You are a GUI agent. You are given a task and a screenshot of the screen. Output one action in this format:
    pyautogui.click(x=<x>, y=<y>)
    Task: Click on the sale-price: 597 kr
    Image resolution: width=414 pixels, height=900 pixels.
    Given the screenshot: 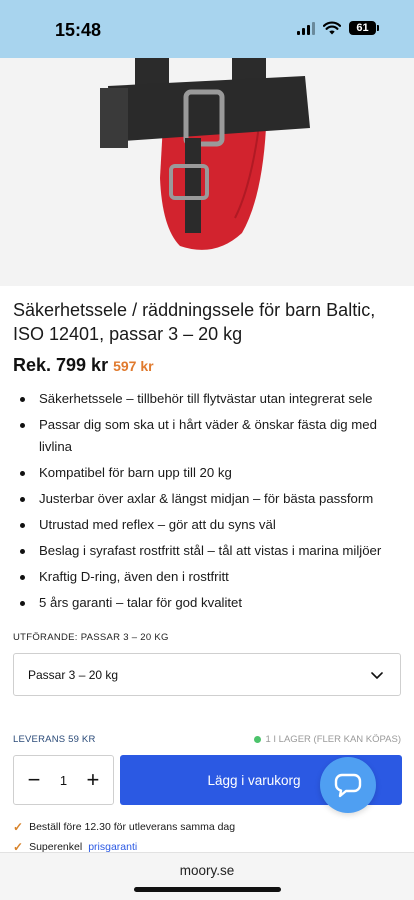 What is the action you would take?
    pyautogui.click(x=133, y=366)
    